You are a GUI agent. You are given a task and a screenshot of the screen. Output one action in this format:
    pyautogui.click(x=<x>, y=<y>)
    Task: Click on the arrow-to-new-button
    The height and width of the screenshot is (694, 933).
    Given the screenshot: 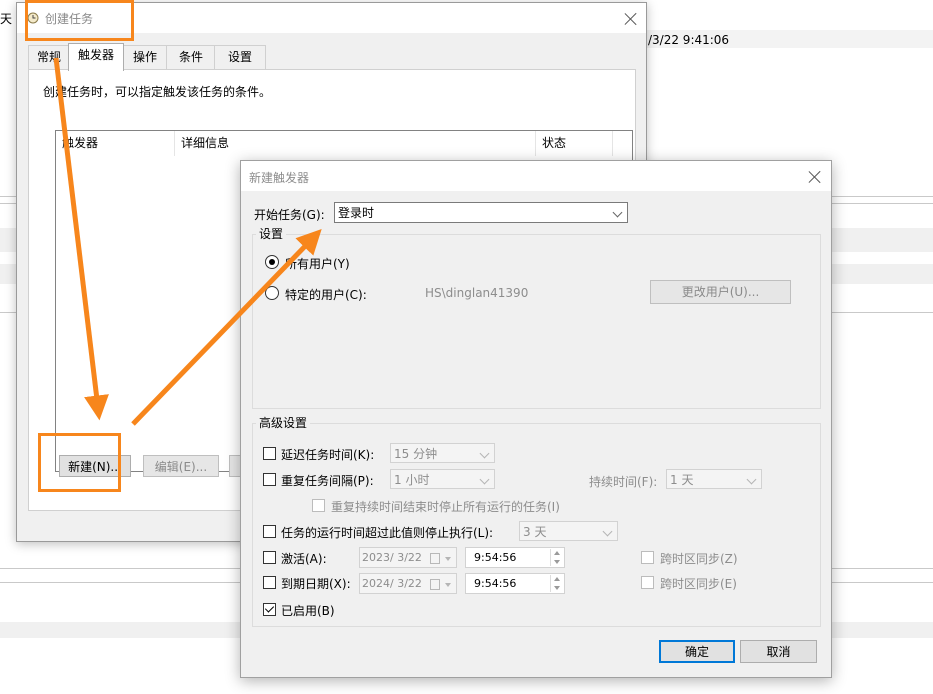 What is the action you would take?
    pyautogui.click(x=81, y=239)
    